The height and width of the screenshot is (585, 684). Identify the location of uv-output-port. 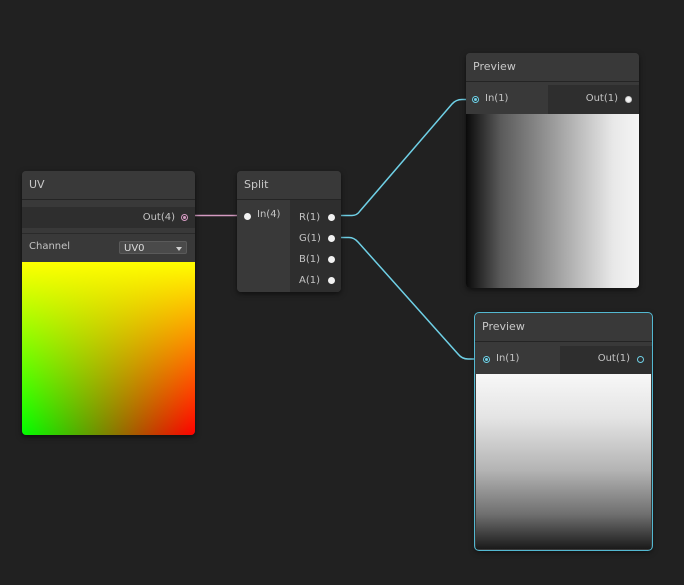
(184, 217).